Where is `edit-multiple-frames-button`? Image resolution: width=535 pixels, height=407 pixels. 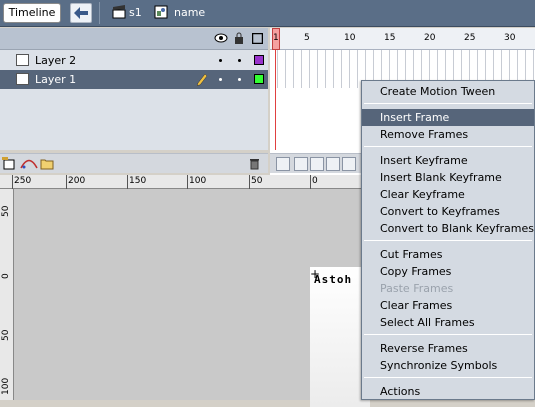 edit-multiple-frames-button is located at coordinates (333, 164).